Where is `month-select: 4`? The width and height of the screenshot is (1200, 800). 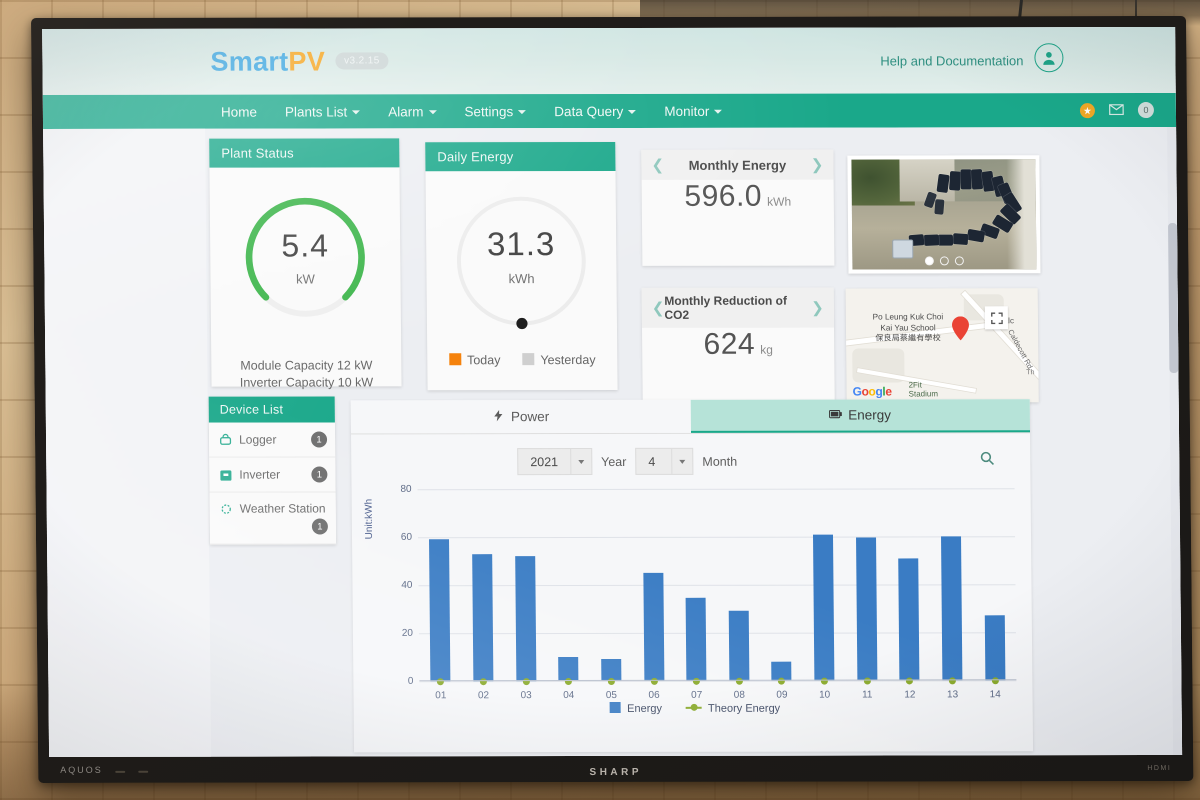
month-select: 4 is located at coordinates (664, 461).